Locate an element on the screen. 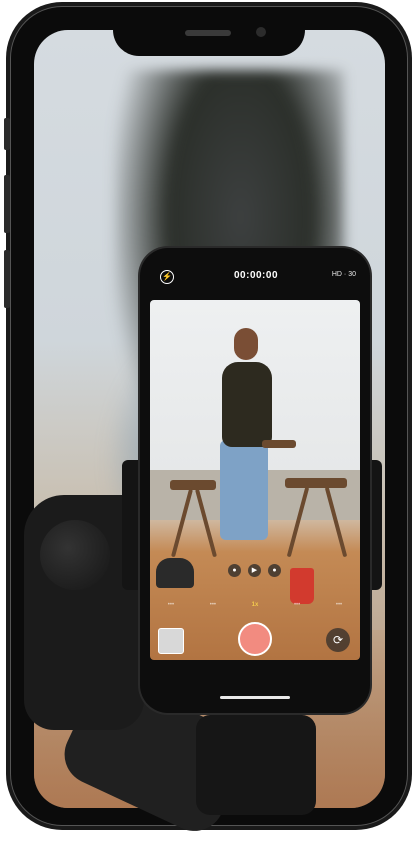 This screenshot has height=841, width=419. gimbal-base is located at coordinates (256, 765).